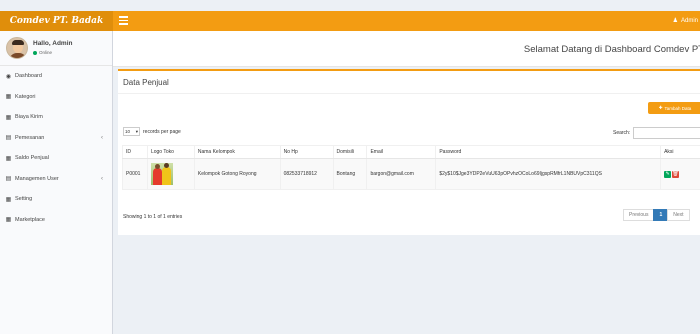 The width and height of the screenshot is (700, 334). Describe the element at coordinates (131, 131) in the screenshot. I see `records-per-page-select: 10 ▾` at that location.